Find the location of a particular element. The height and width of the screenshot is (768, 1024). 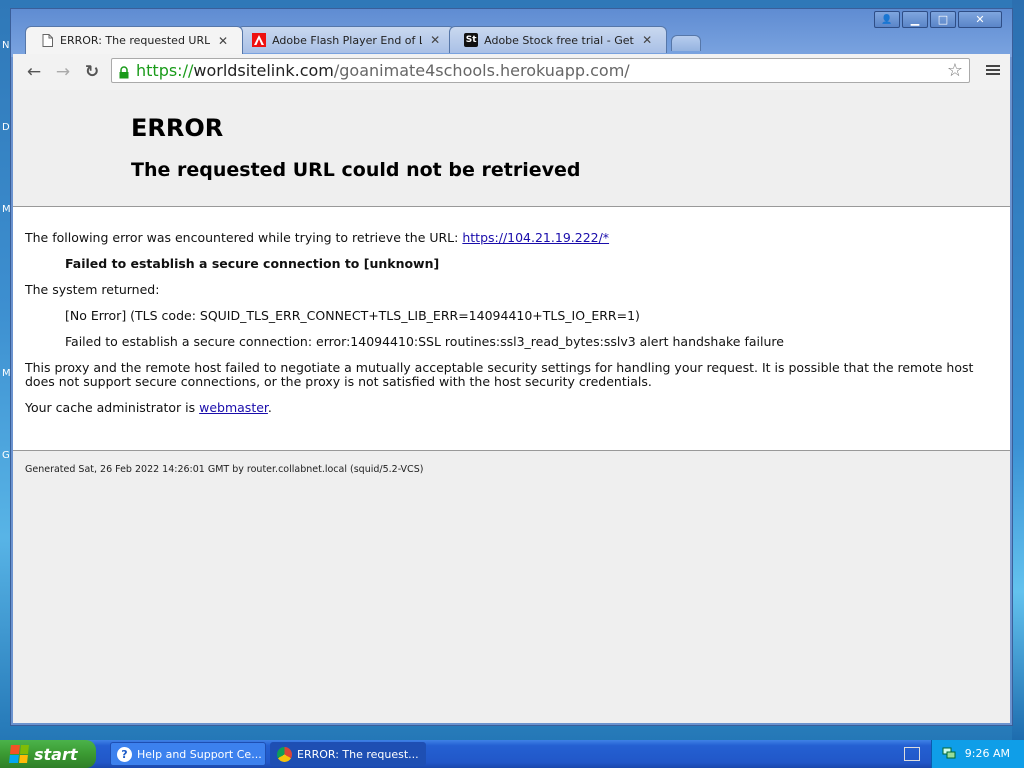

maximize-button: □ is located at coordinates (943, 19).